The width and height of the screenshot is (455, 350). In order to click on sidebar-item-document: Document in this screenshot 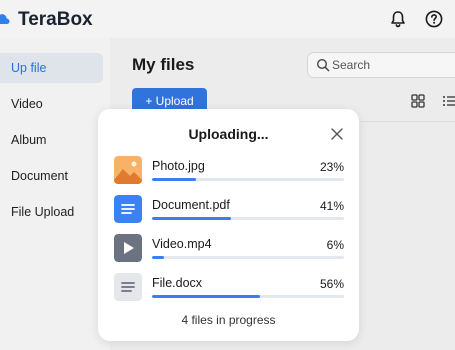, I will do `click(51, 176)`.